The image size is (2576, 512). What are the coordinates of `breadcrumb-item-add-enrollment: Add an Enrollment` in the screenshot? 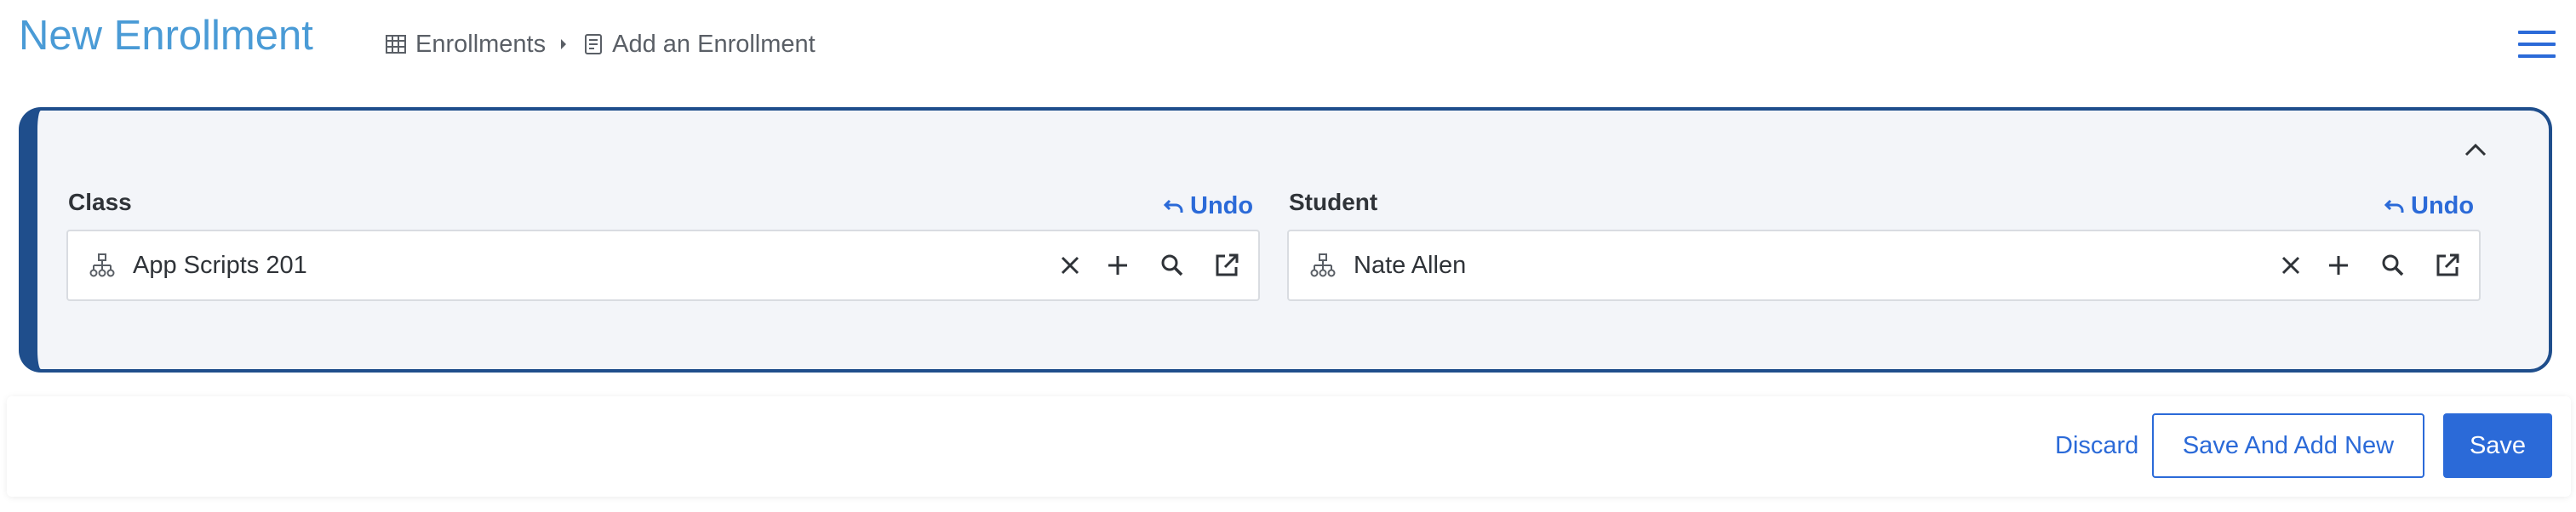 It's located at (700, 45).